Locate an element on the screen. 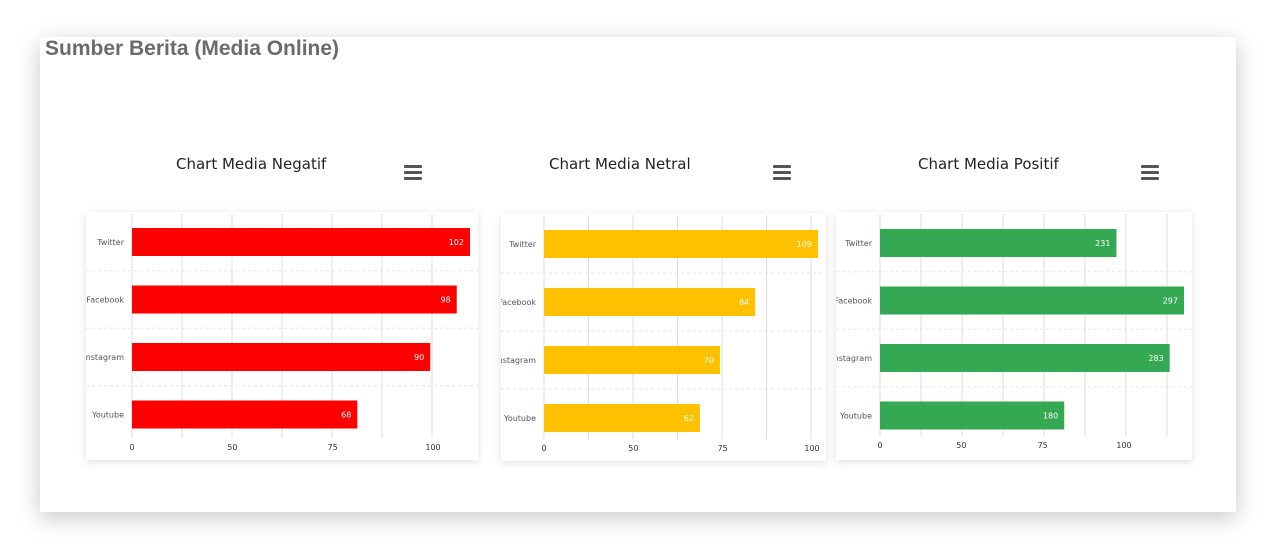  data-label: 102 is located at coordinates (456, 242).